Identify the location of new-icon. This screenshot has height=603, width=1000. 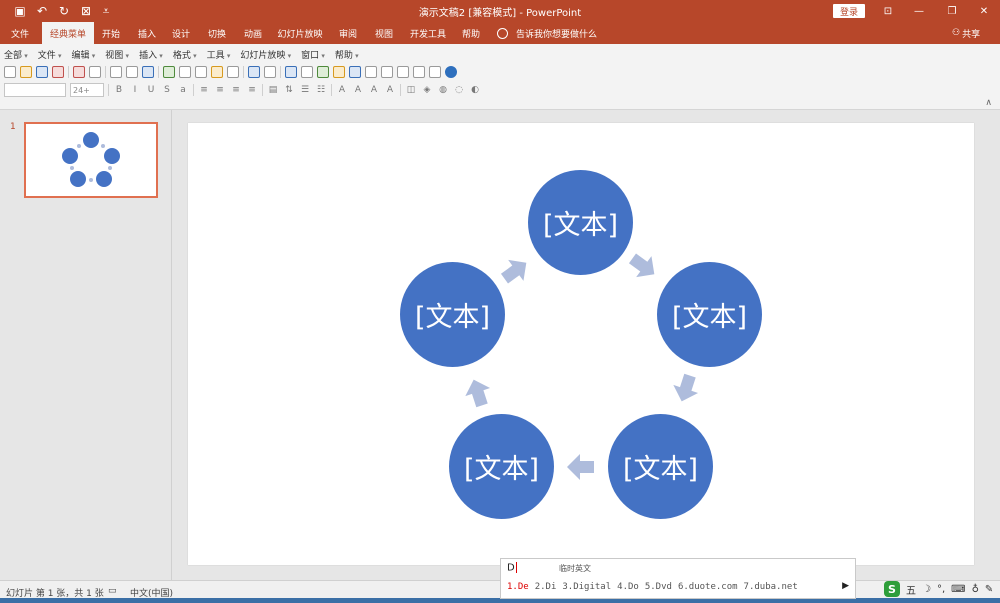
(10, 72).